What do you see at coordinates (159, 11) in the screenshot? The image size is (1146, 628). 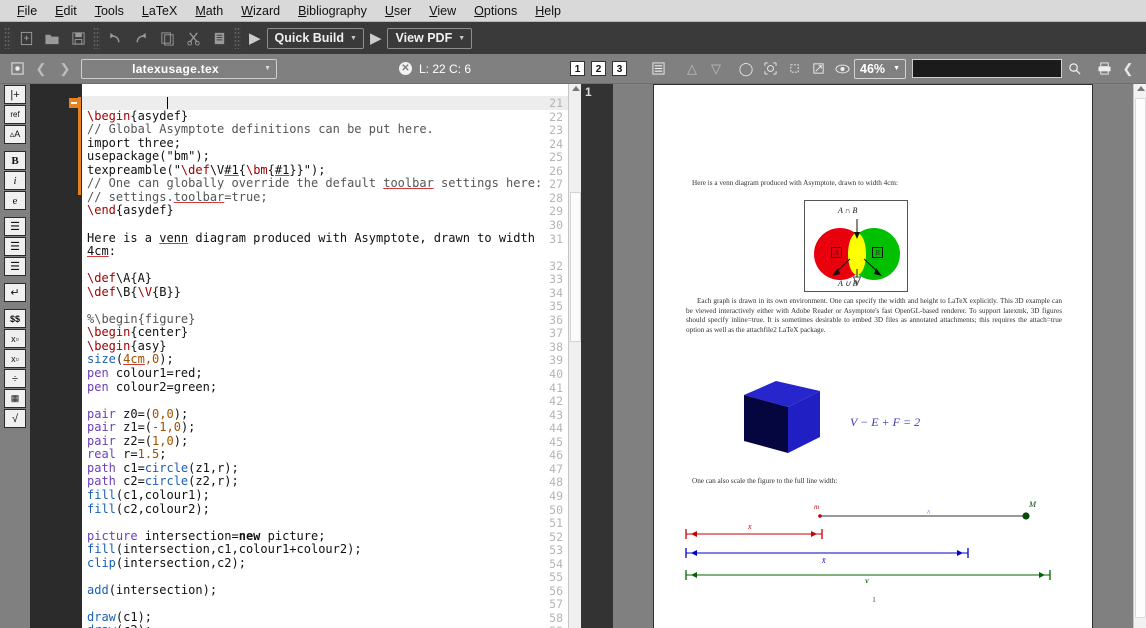 I see `menu-item-latex: LaTeX` at bounding box center [159, 11].